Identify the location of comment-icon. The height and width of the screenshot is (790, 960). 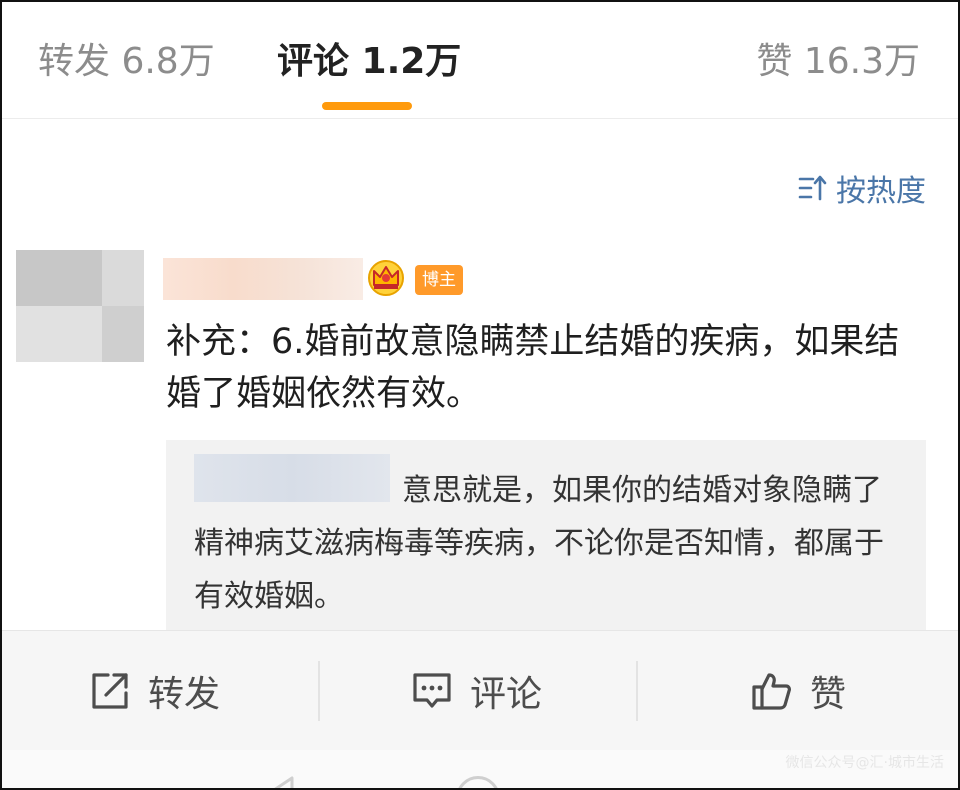
(432, 690).